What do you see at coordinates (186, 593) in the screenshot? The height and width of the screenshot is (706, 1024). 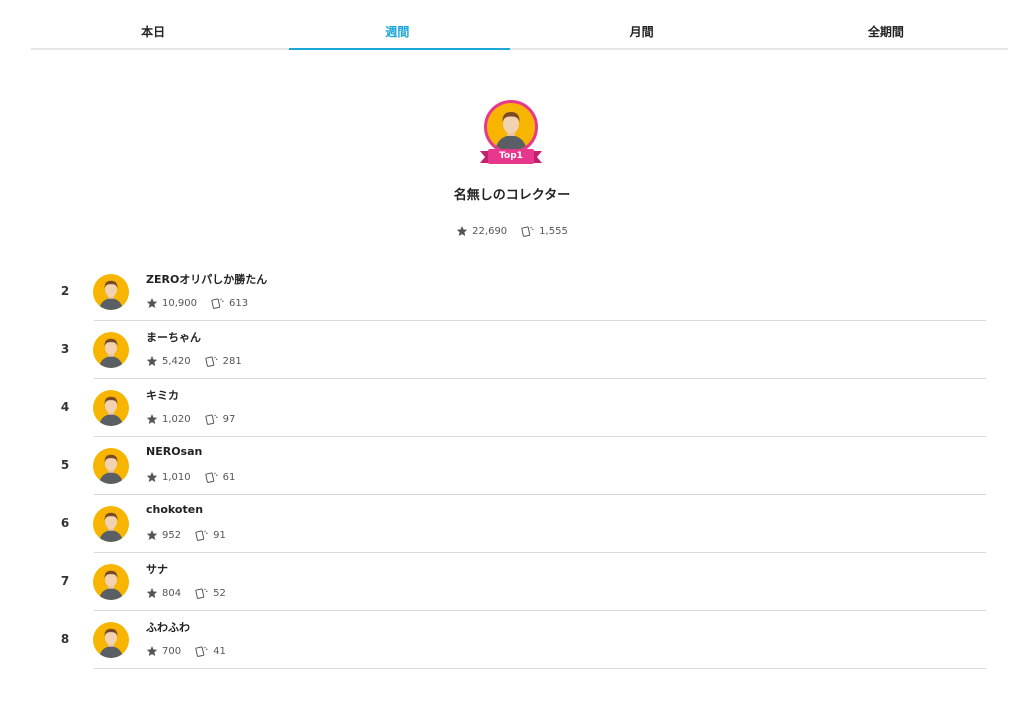 I see `user-stats: 804 52` at bounding box center [186, 593].